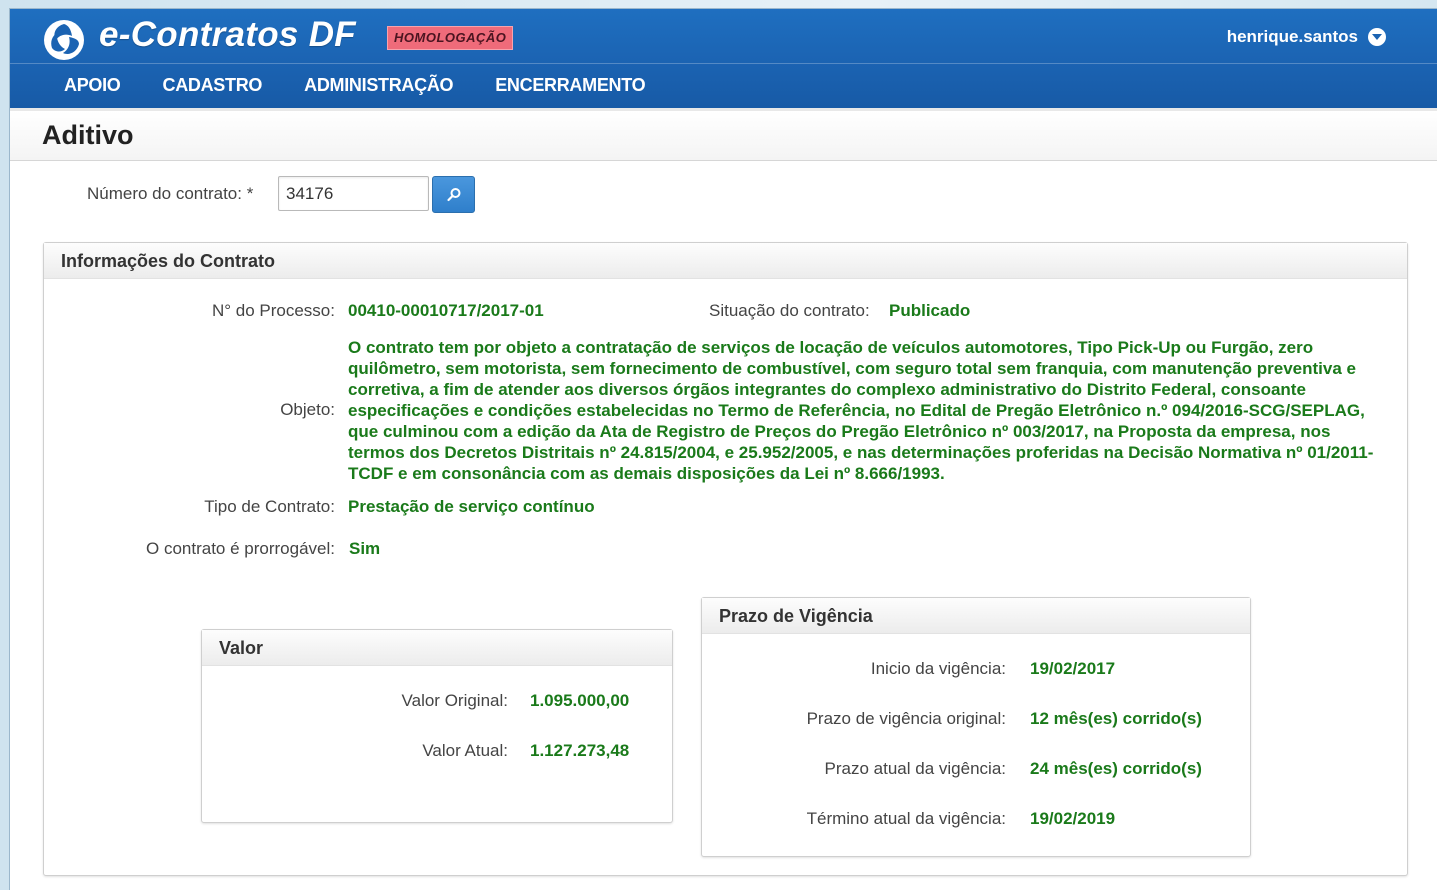  I want to click on app-title: e-Contratos DF, so click(227, 35).